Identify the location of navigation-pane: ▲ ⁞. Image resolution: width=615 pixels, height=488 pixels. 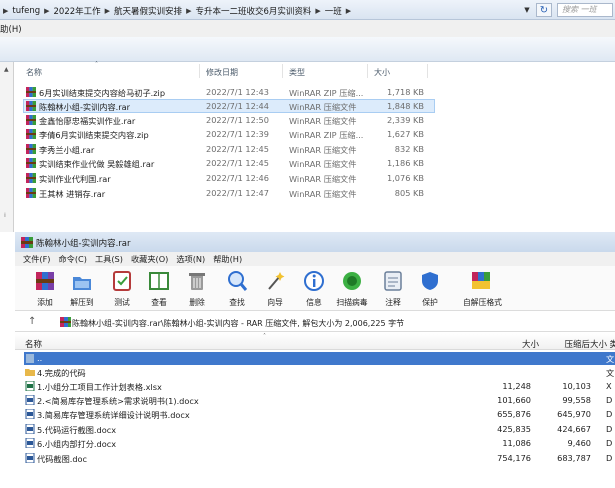
(7, 147).